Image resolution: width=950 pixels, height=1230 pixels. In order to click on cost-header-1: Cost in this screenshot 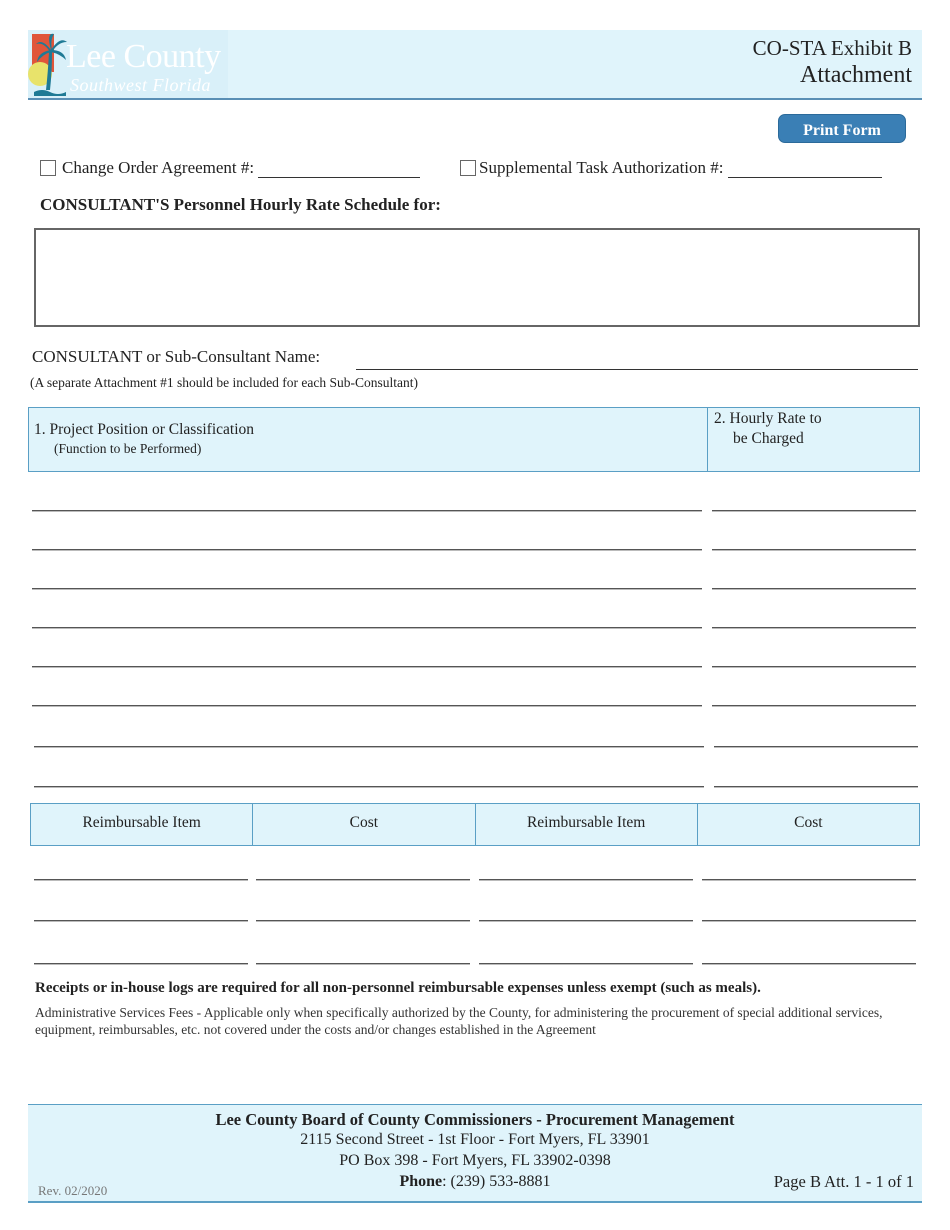, I will do `click(364, 824)`.